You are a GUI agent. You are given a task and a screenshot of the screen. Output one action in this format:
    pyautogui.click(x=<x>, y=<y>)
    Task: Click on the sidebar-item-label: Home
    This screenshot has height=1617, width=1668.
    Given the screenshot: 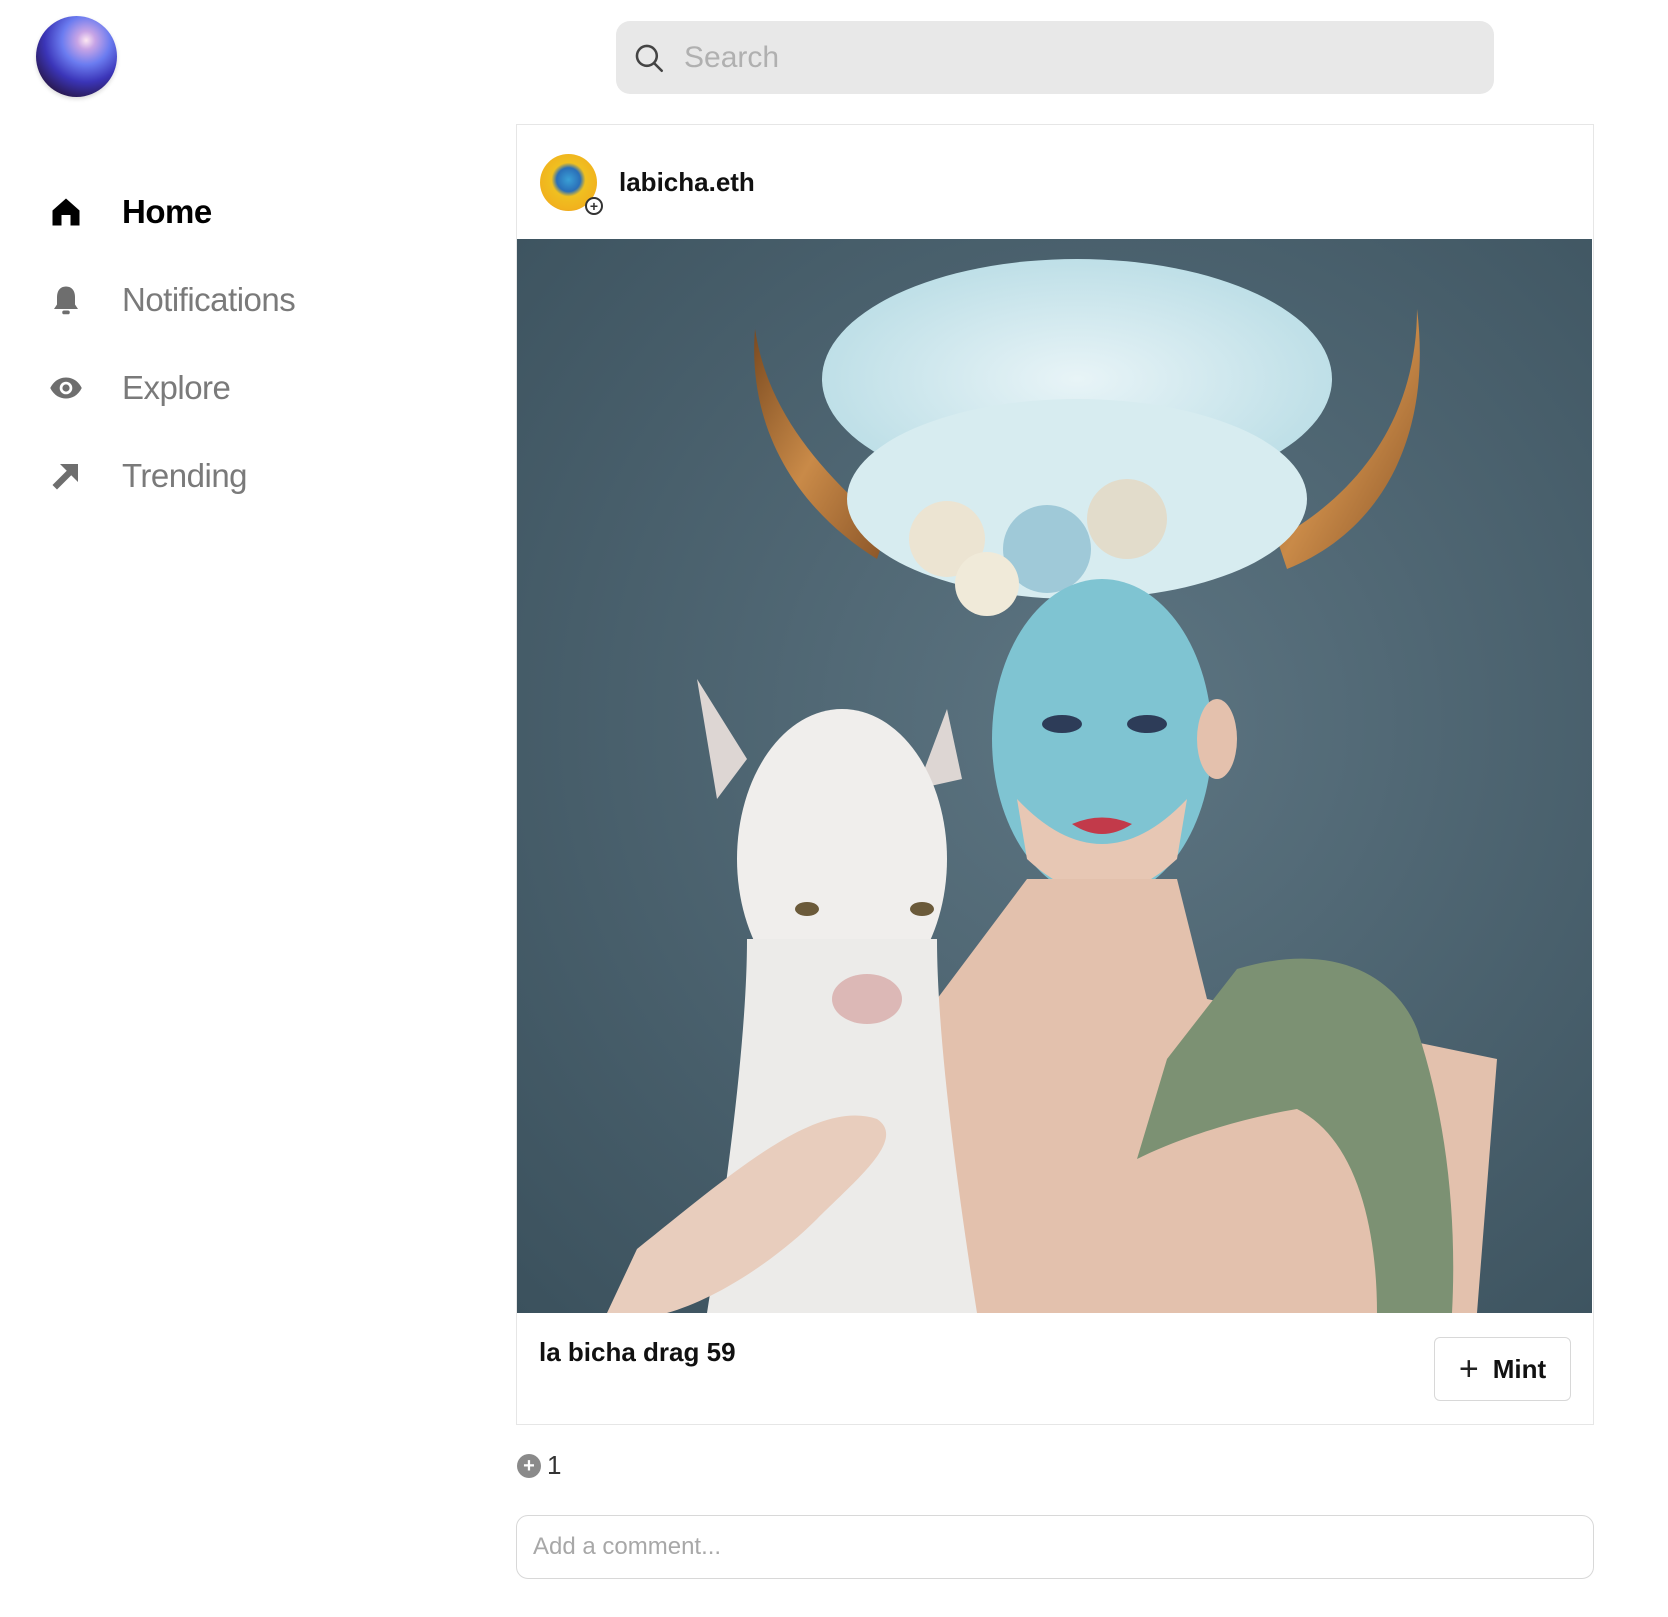 What is the action you would take?
    pyautogui.click(x=167, y=211)
    